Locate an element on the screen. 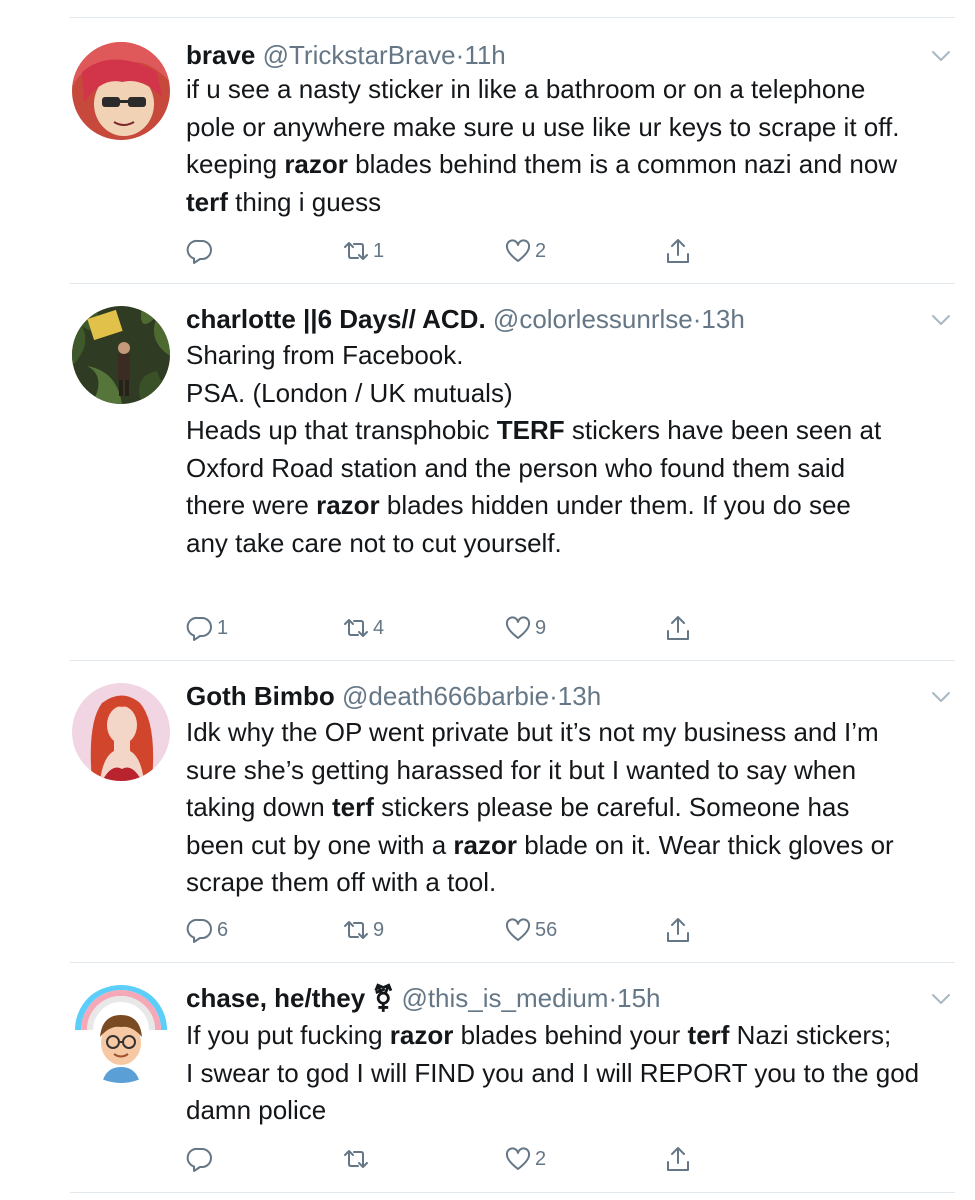 The width and height of the screenshot is (975, 1200). text-run: blade on it. Wear thick gloves or is located at coordinates (705, 844).